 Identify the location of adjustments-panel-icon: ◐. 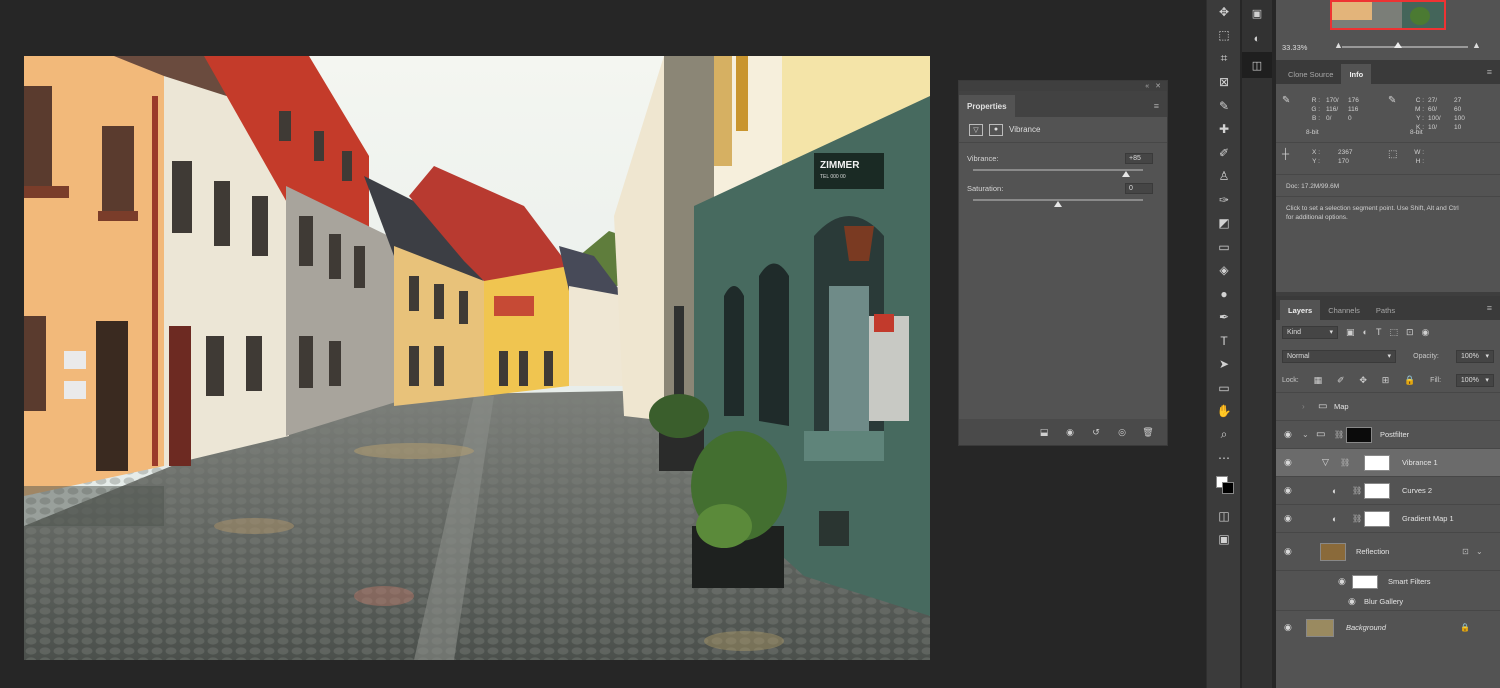
(1257, 39).